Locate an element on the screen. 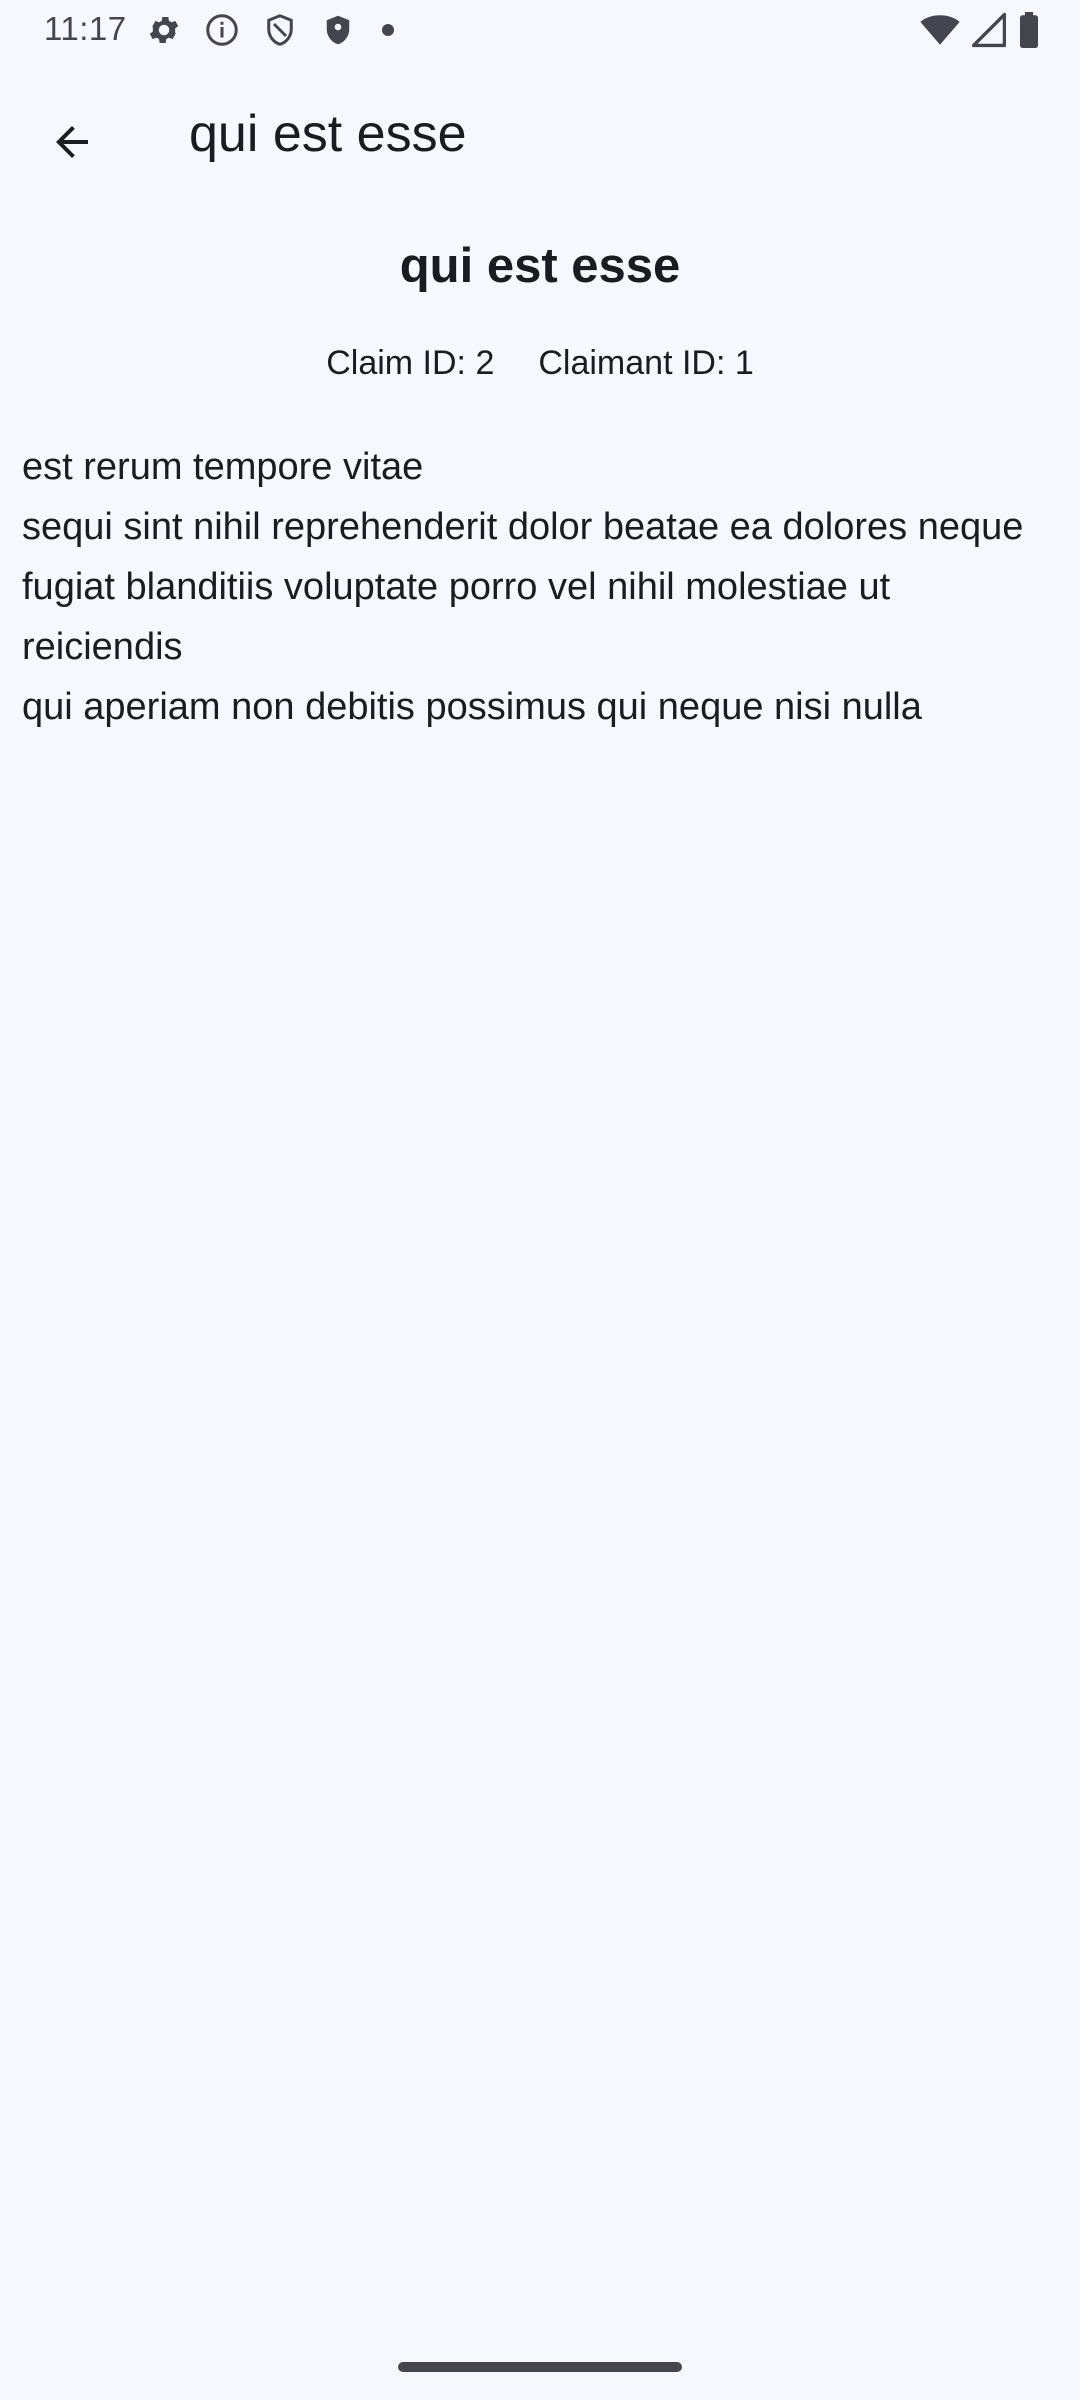 This screenshot has width=1080, height=2400. signal-icon is located at coordinates (989, 30).